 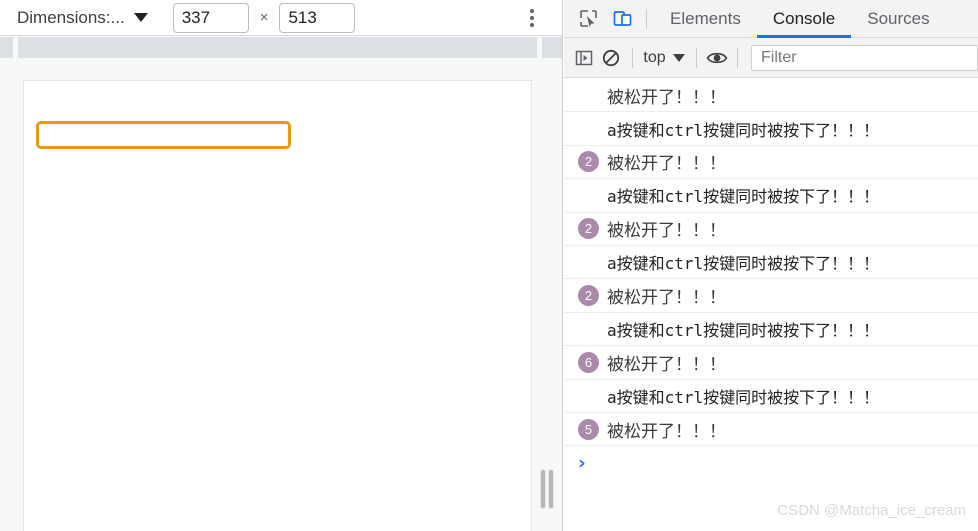 I want to click on console-toolbar: top, so click(x=771, y=58).